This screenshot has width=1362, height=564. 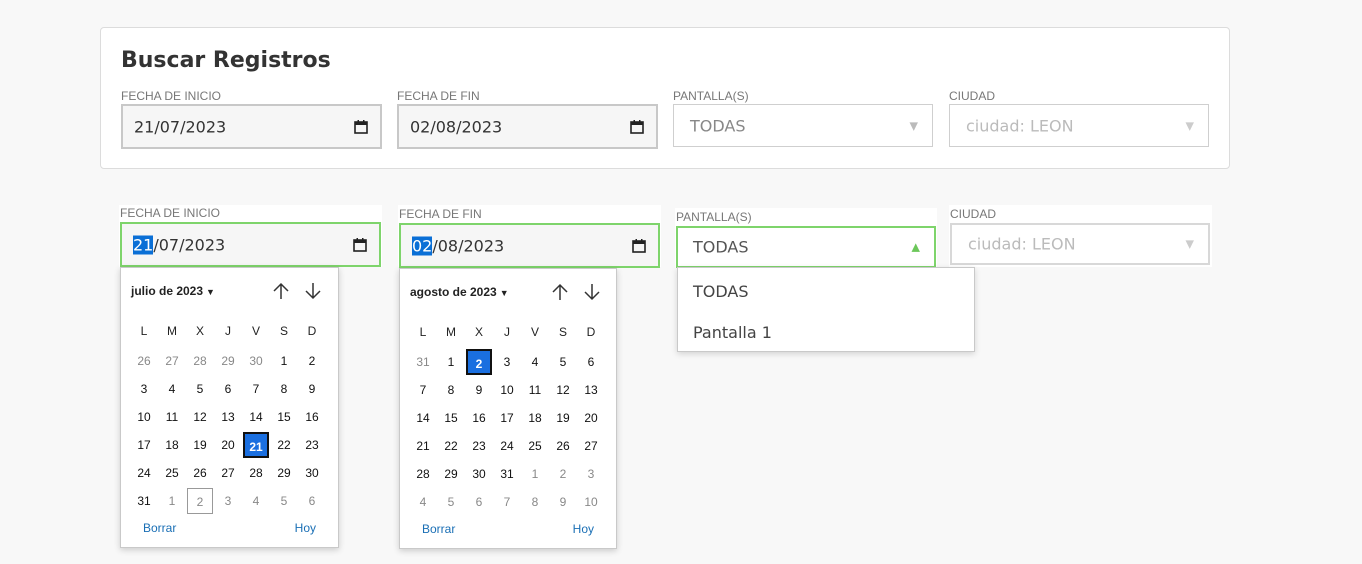 What do you see at coordinates (459, 292) in the screenshot?
I see `month-selector: agosto de 2023 ▼` at bounding box center [459, 292].